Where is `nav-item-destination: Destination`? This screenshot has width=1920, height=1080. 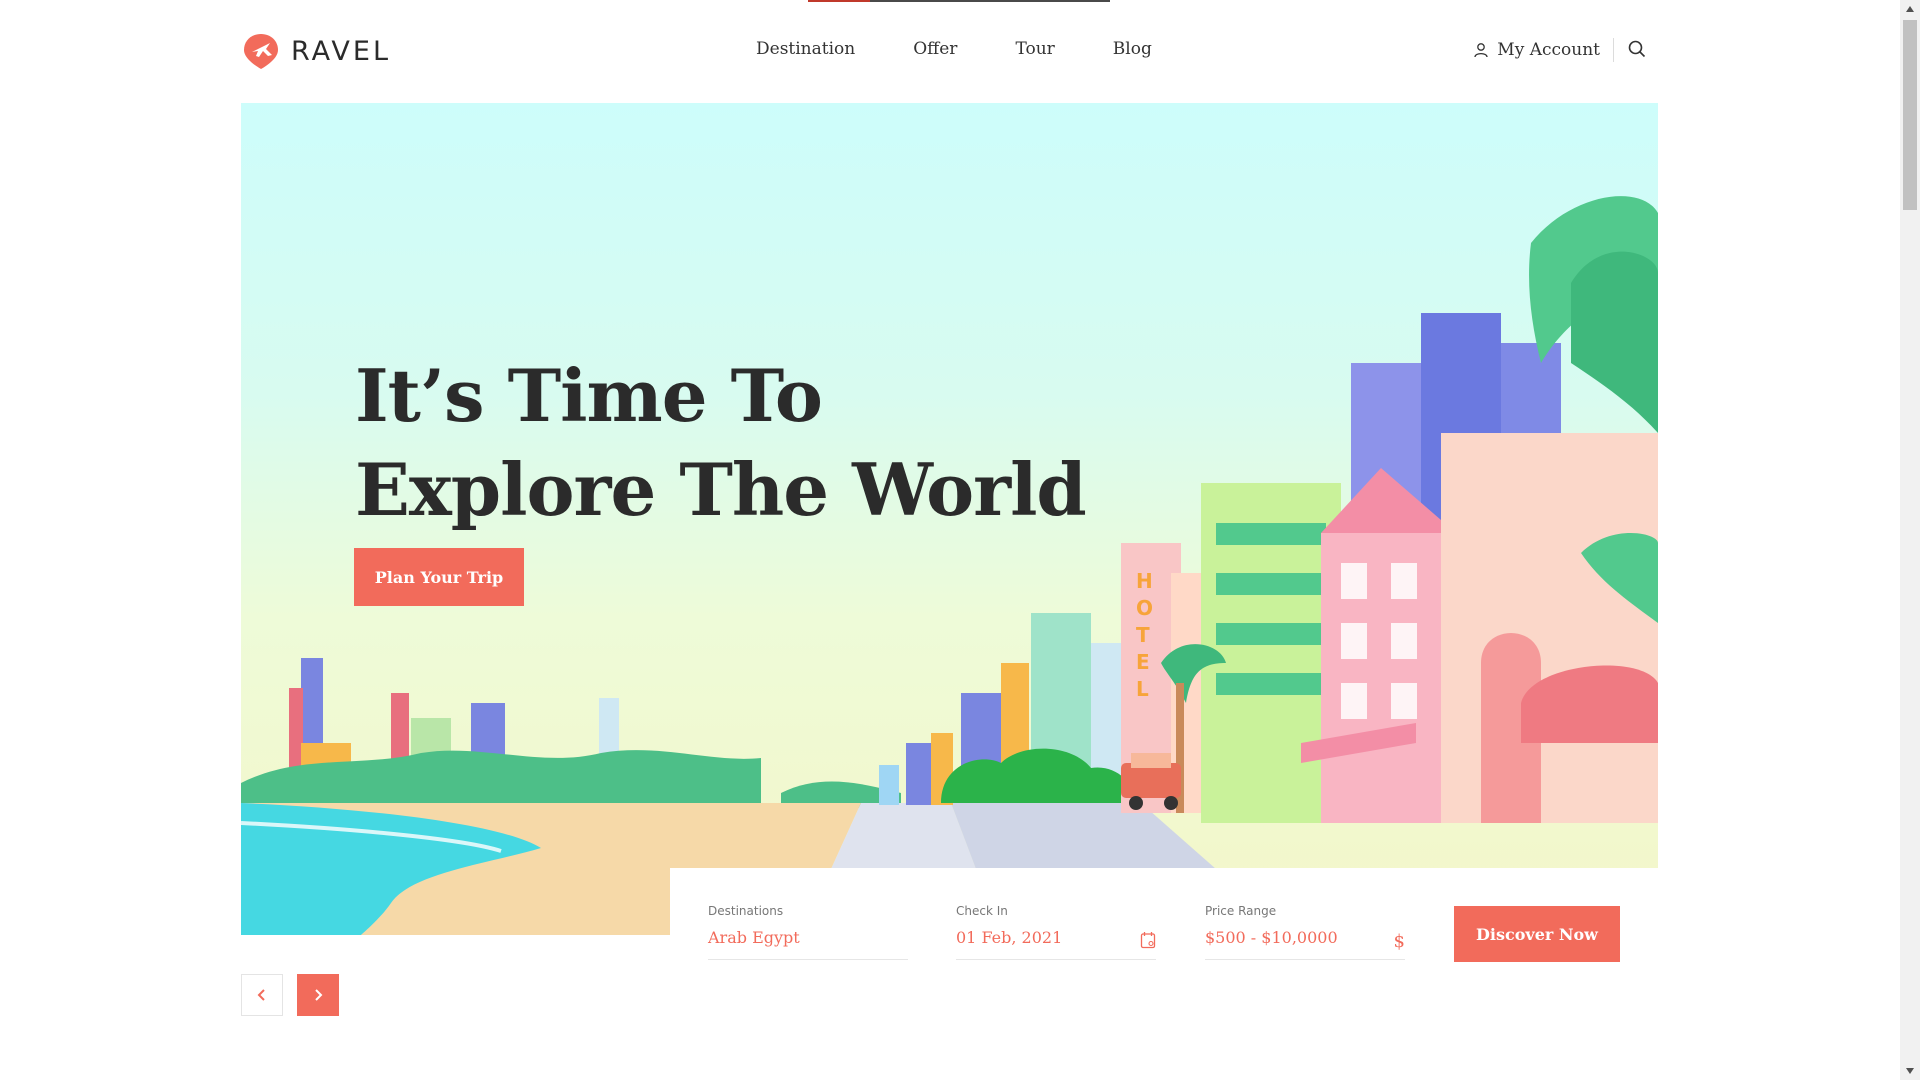
nav-item-destination: Destination is located at coordinates (805, 49).